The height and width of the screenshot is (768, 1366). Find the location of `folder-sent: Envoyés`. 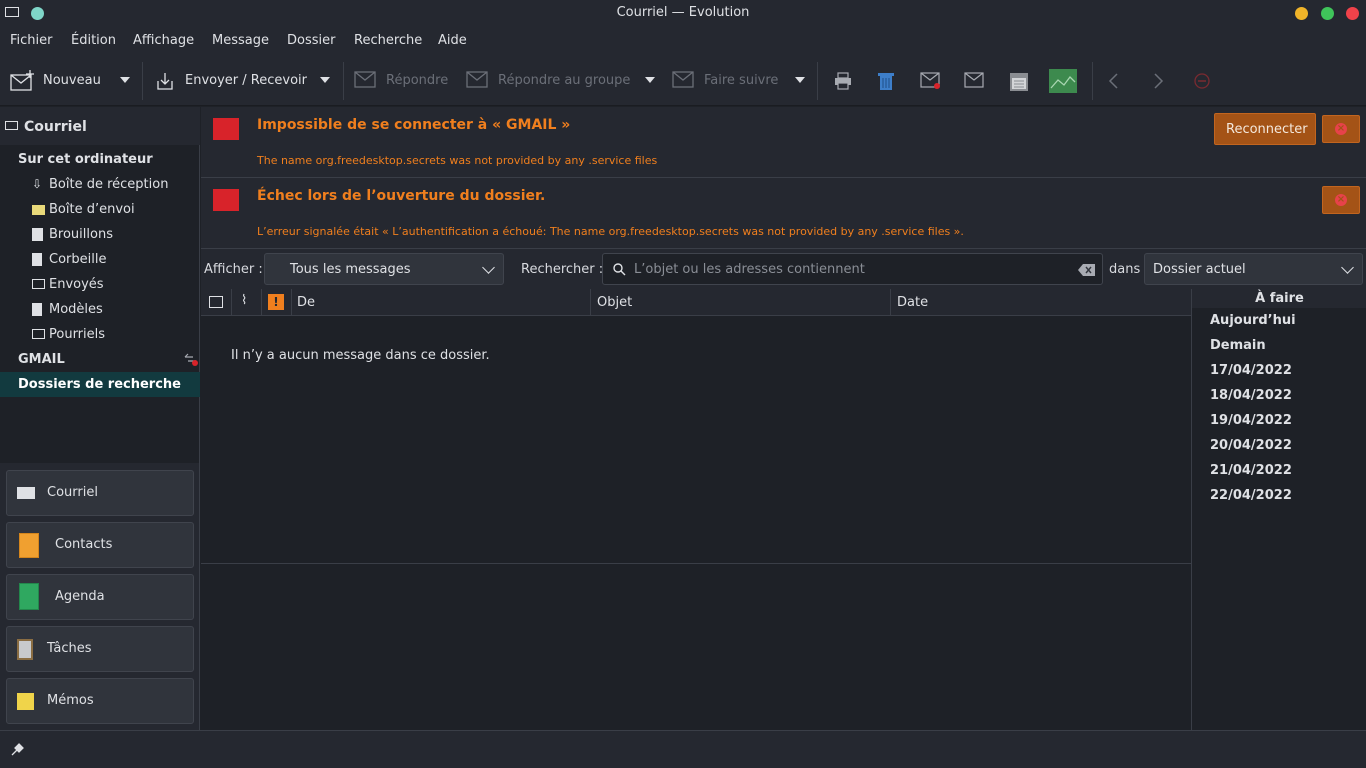

folder-sent: Envoyés is located at coordinates (76, 284).